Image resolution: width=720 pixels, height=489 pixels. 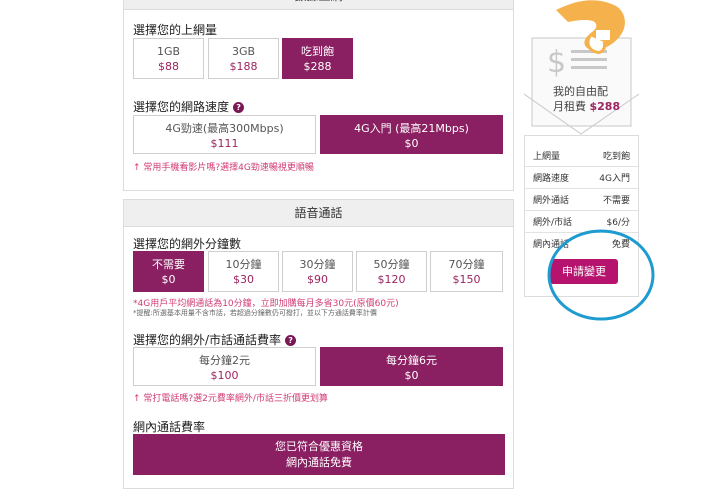 I want to click on summary-value: 不需要, so click(x=616, y=201).